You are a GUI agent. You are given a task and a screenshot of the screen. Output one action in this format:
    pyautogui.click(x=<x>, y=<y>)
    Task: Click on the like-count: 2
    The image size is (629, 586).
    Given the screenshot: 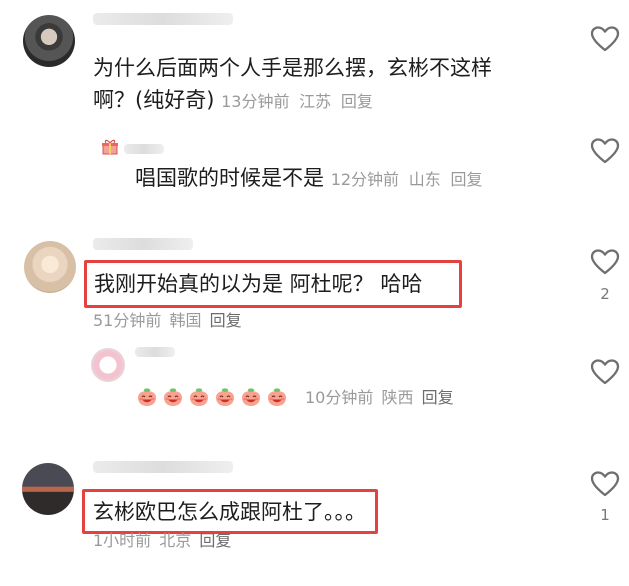 What is the action you would take?
    pyautogui.click(x=605, y=294)
    